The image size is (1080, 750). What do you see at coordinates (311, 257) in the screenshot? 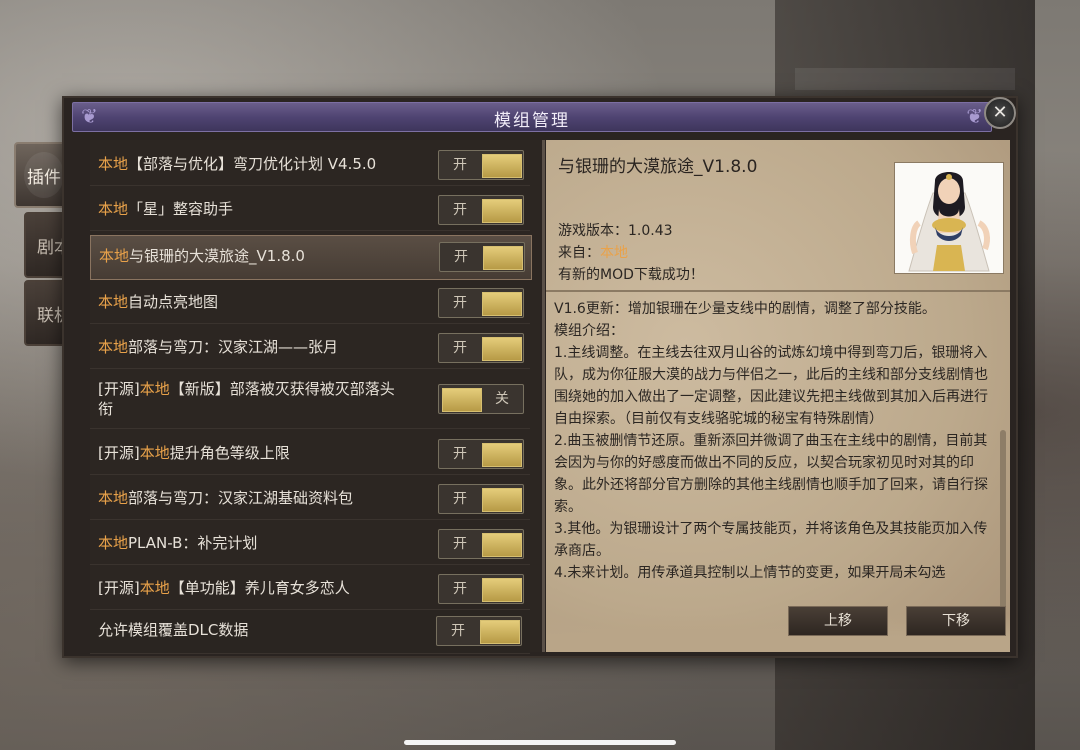
I see `mod-row-selected: 本地与银珊的大漠旅途_V1.8.0 开` at bounding box center [311, 257].